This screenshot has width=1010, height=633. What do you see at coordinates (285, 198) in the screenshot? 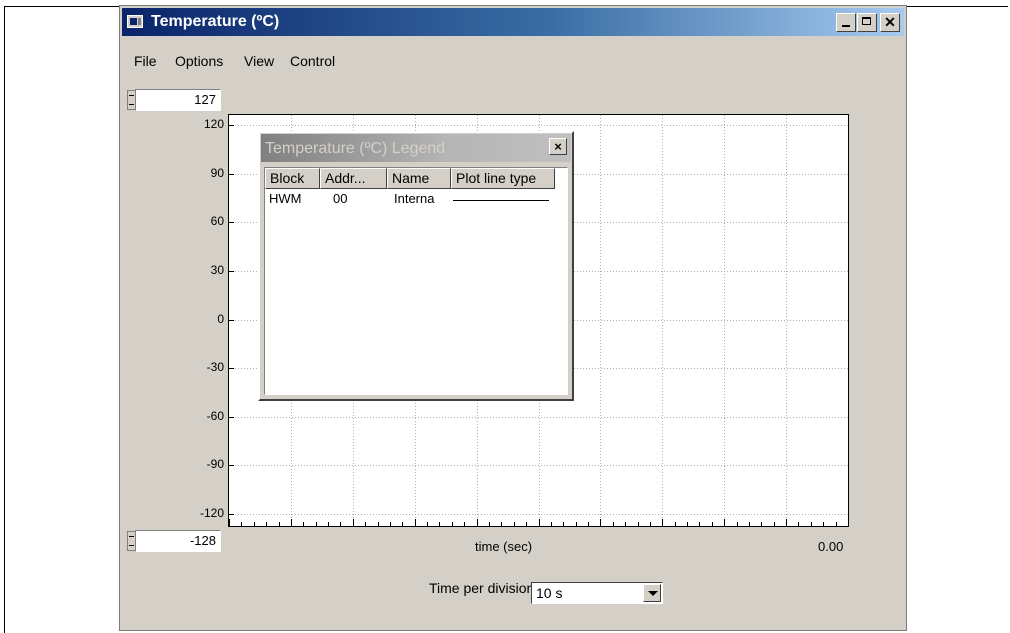
I see `legend-cell-block: HWM` at bounding box center [285, 198].